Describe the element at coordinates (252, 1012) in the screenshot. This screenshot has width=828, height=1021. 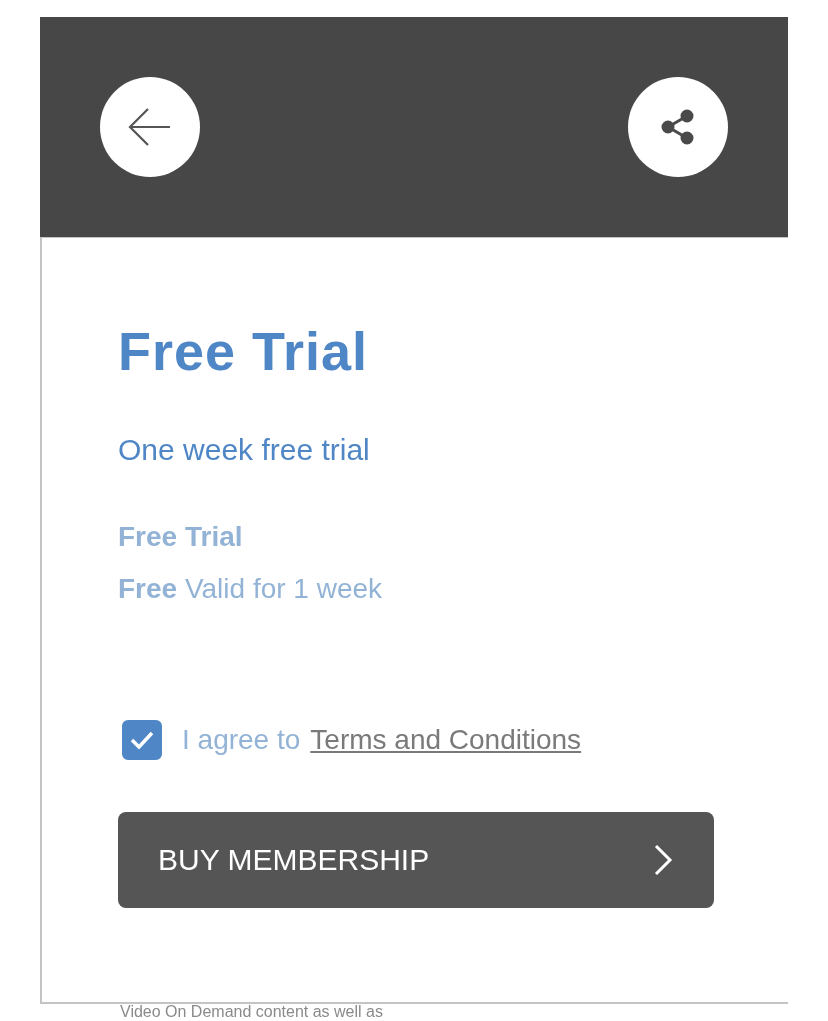
I see `content-text: Video On Demand content as well as` at that location.